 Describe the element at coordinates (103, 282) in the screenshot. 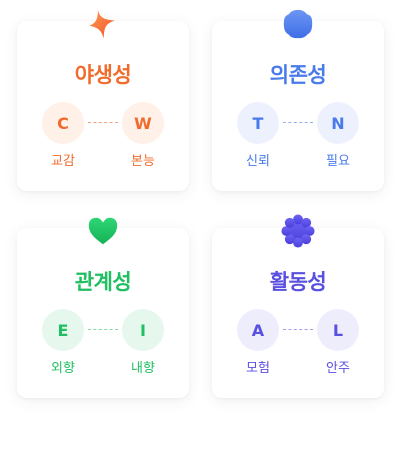

I see `card-title: 관계성` at that location.